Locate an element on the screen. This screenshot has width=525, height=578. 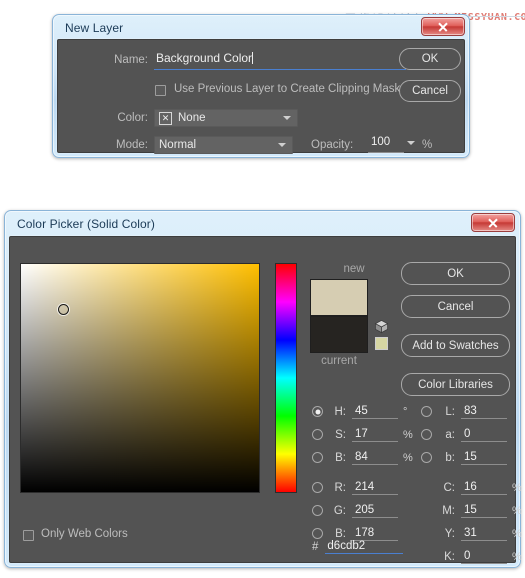
rgb-row-b: B: 178 is located at coordinates (355, 533).